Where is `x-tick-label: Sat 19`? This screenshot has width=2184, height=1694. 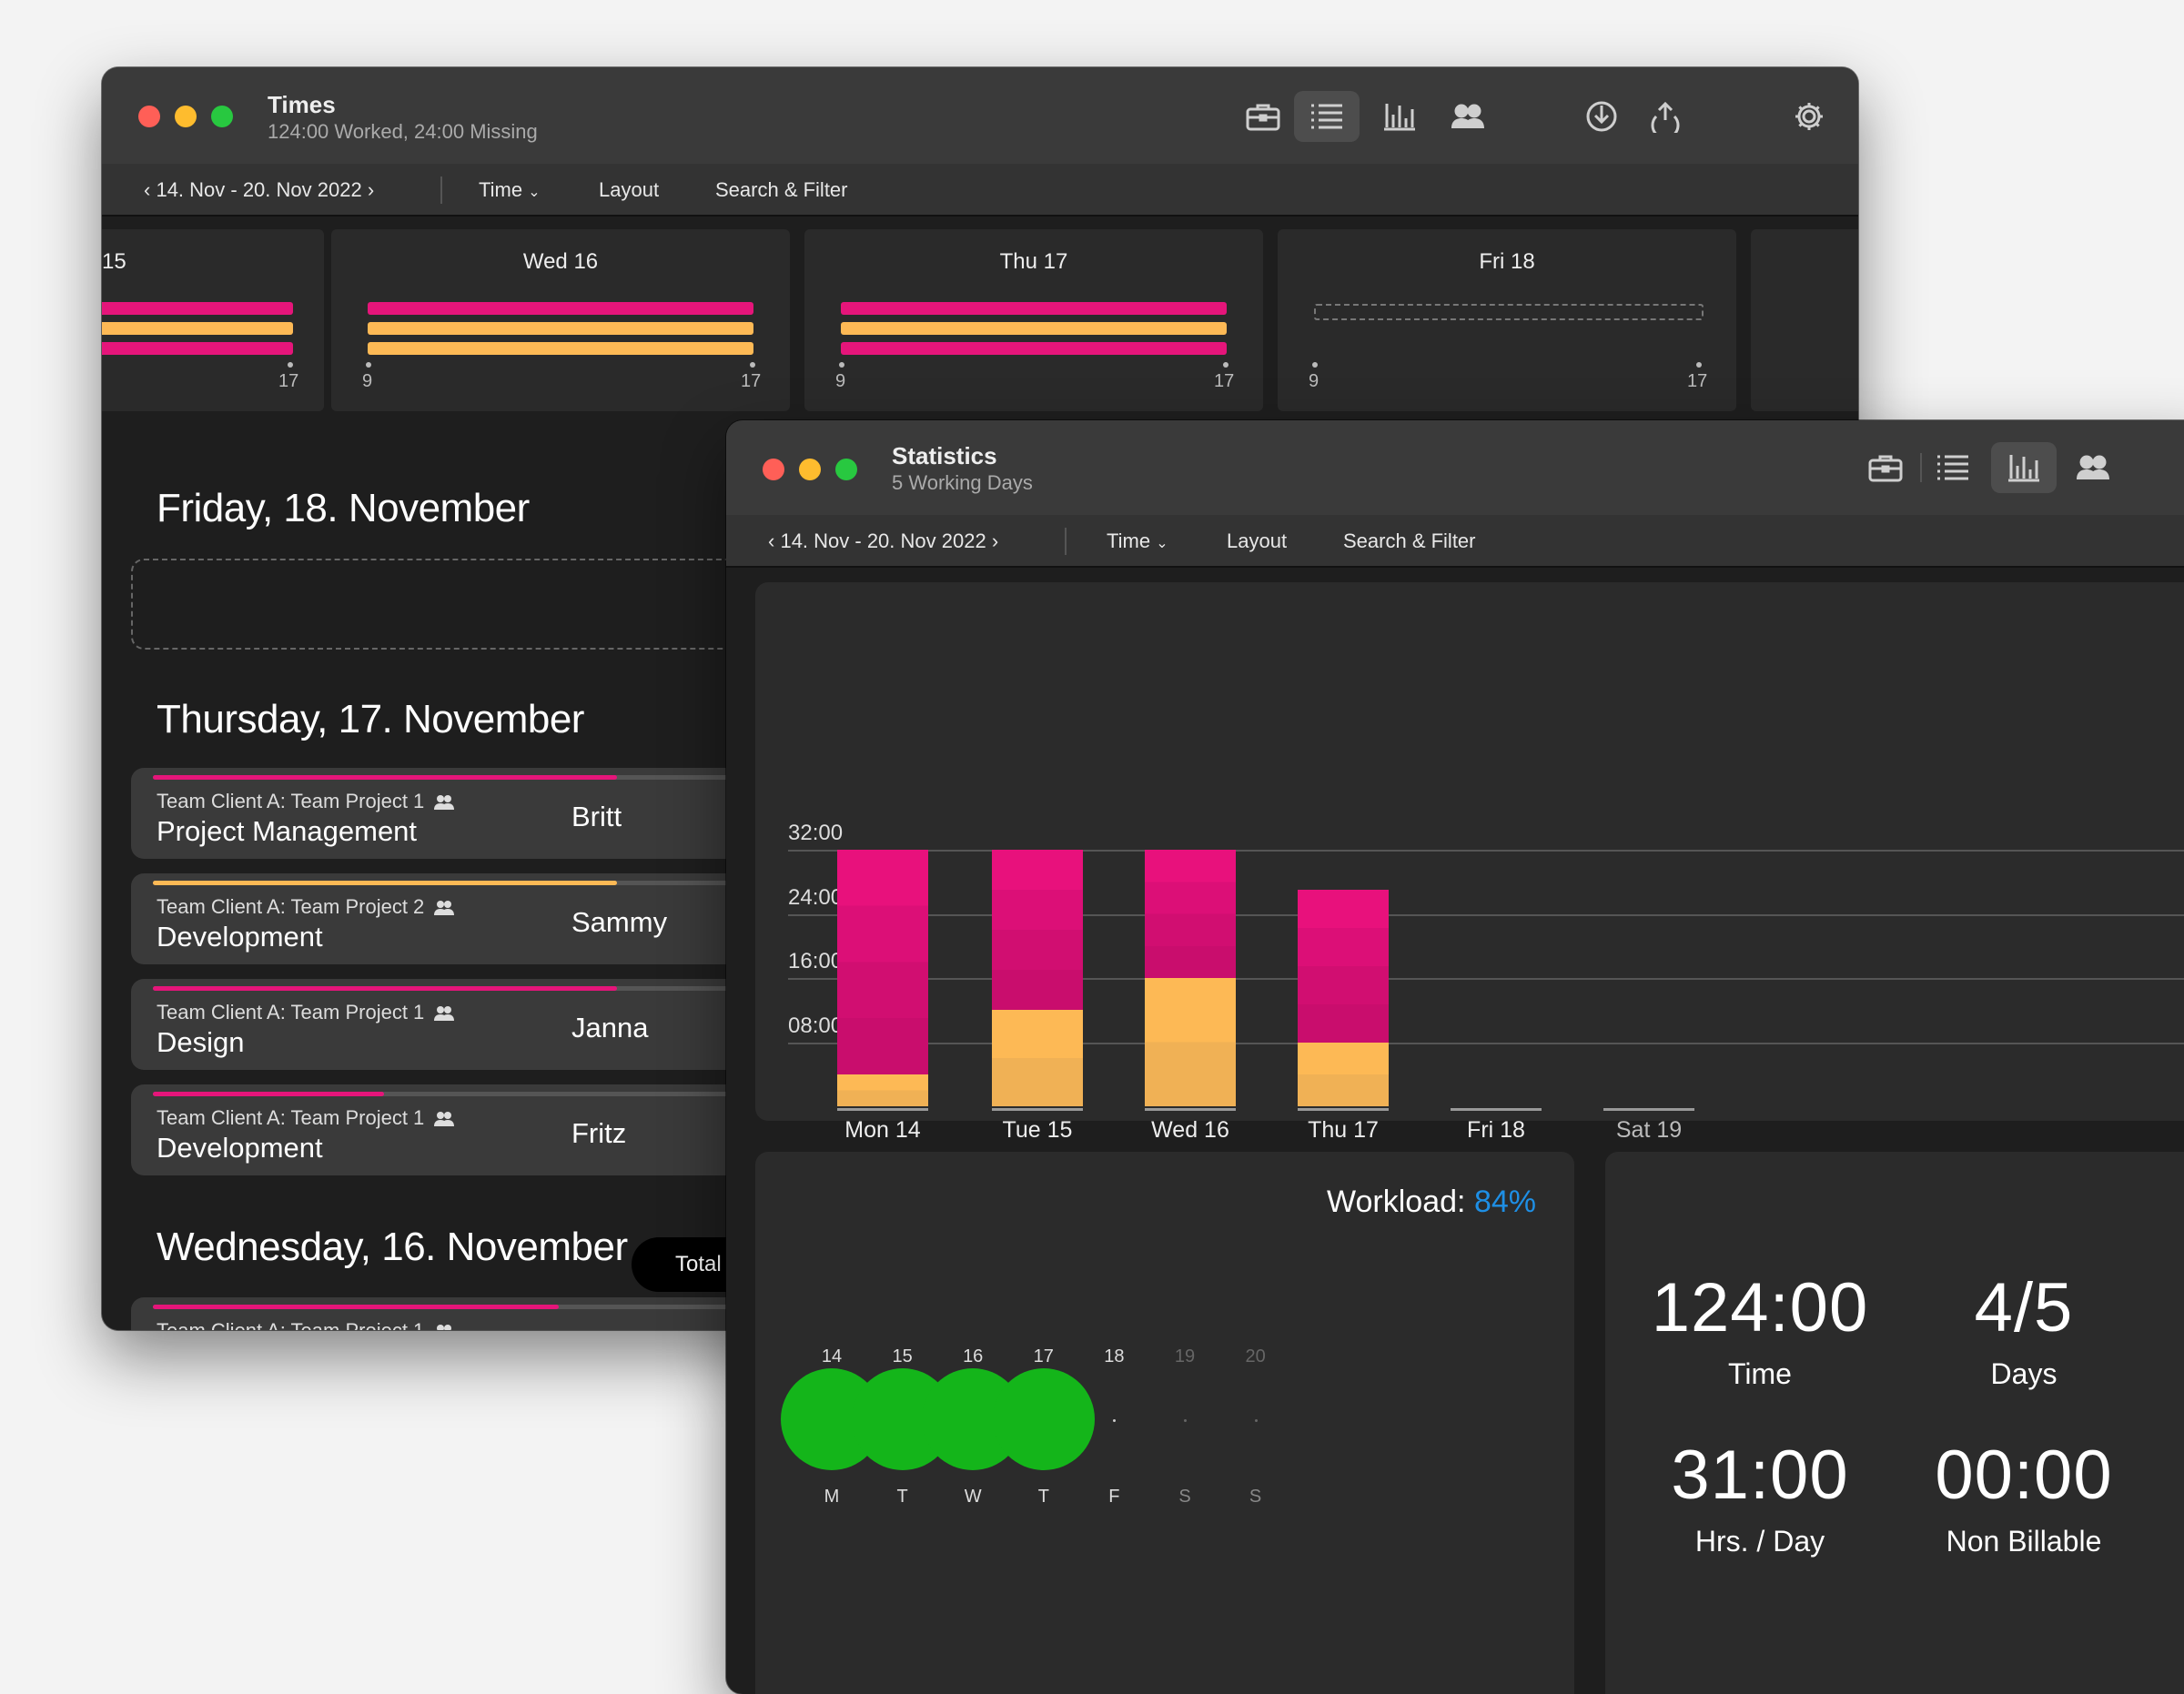 x-tick-label: Sat 19 is located at coordinates (1649, 1130).